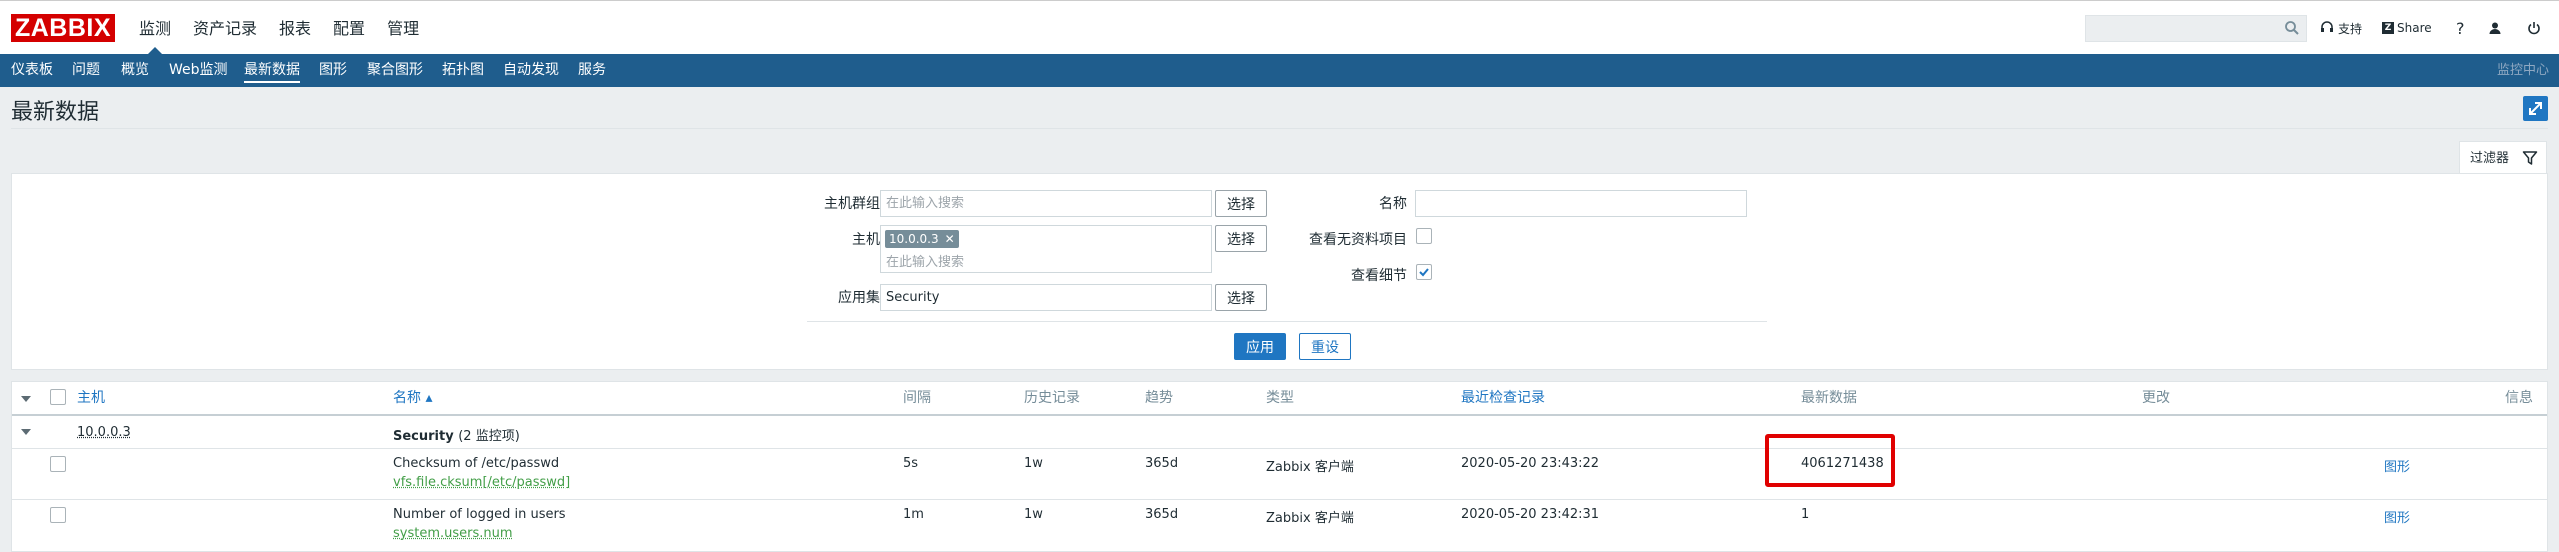  What do you see at coordinates (333, 70) in the screenshot?
I see `subnav-graphs: 图形` at bounding box center [333, 70].